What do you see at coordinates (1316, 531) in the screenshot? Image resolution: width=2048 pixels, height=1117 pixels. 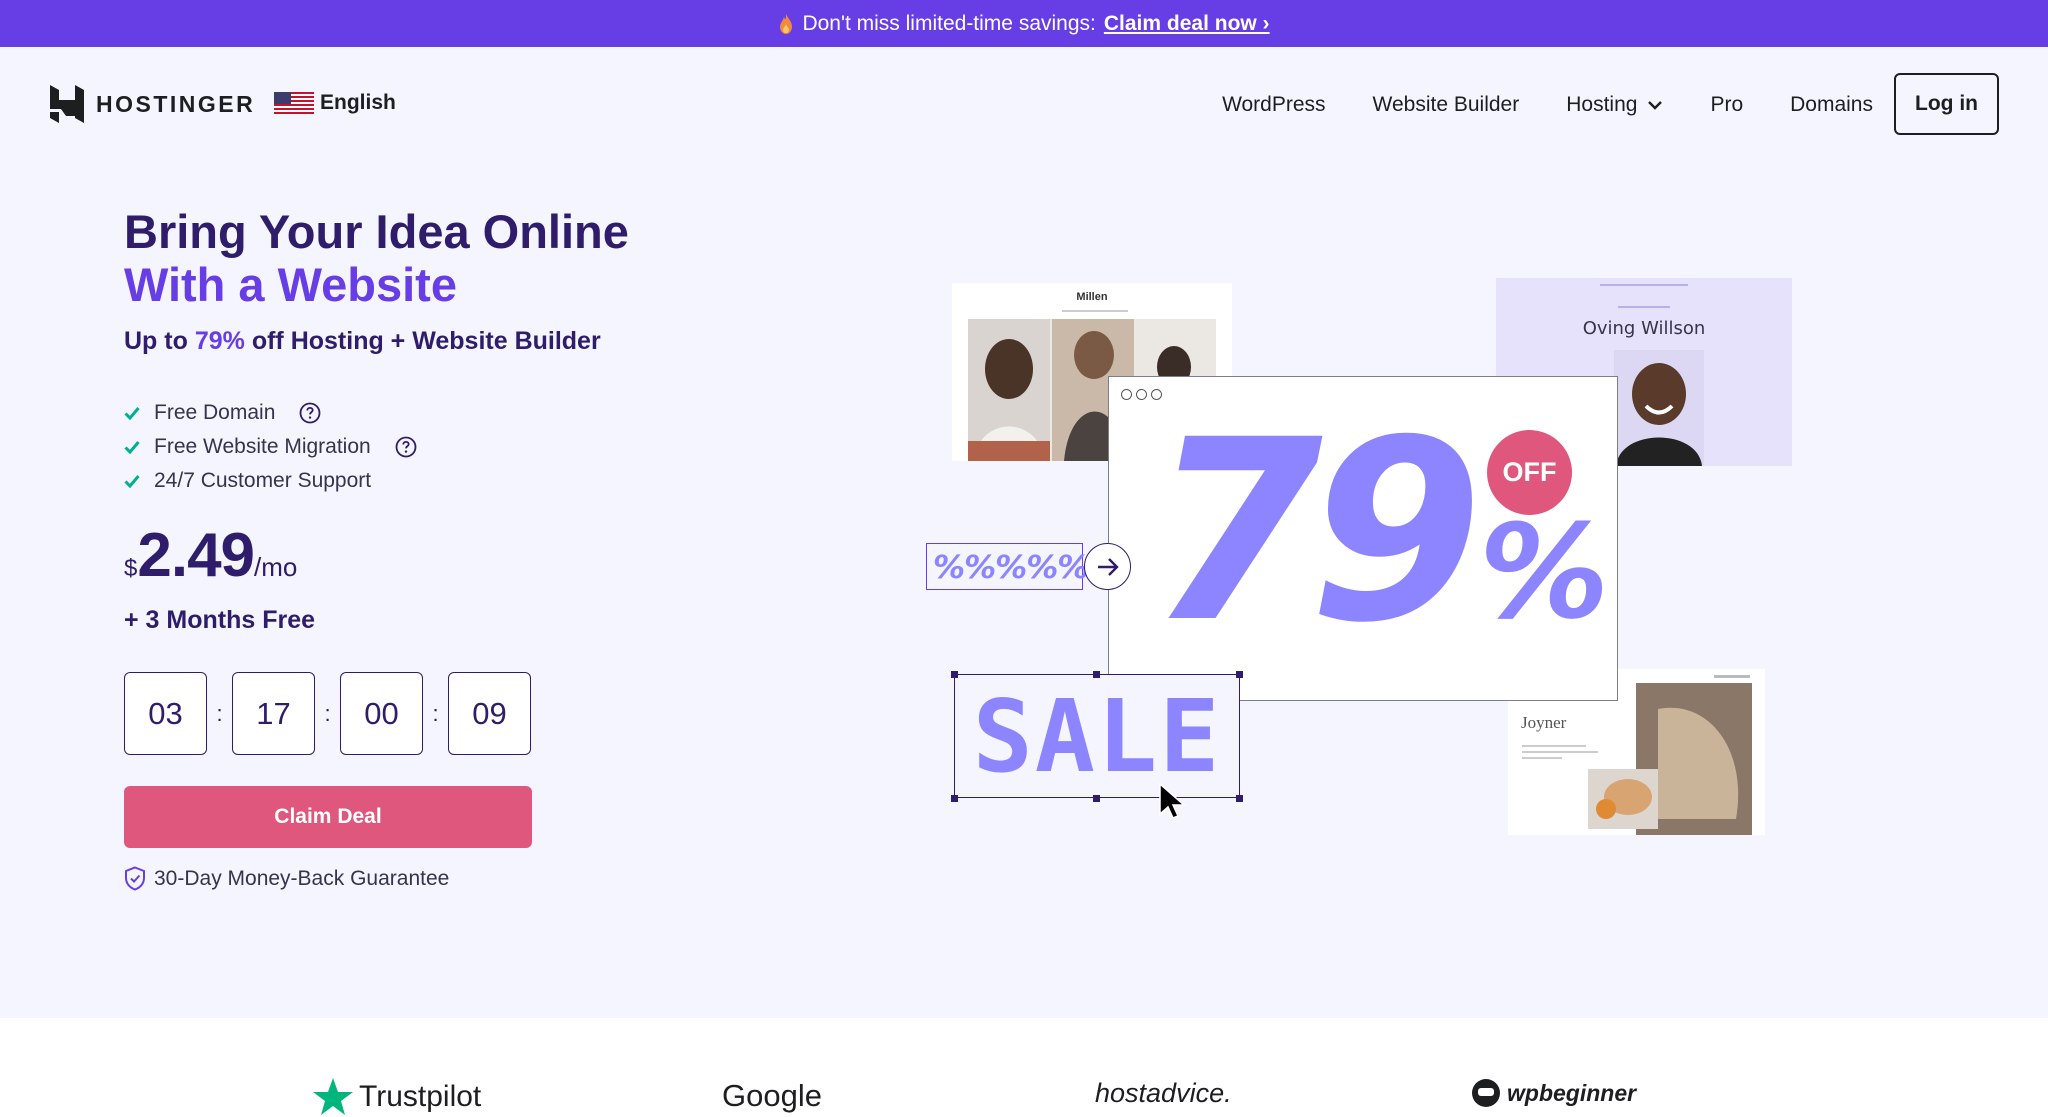 I see `discount-number: 79` at bounding box center [1316, 531].